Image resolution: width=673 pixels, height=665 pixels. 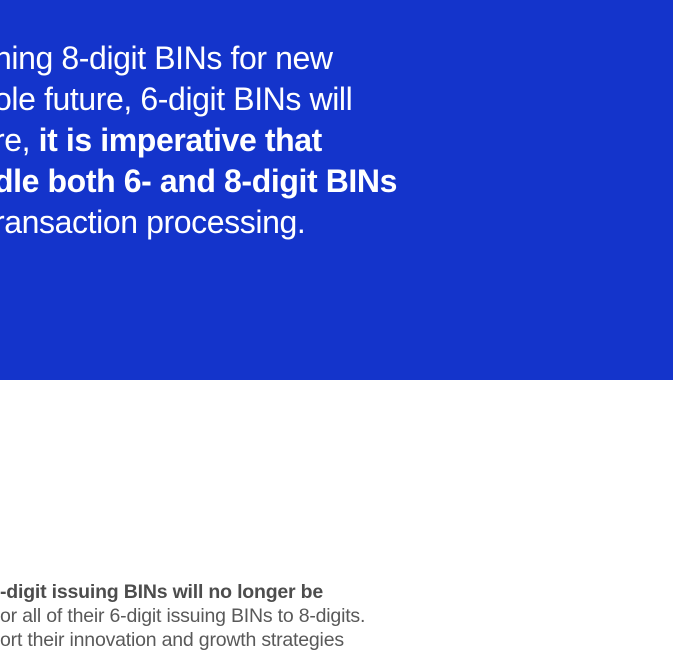 I want to click on callout-line-2: ole future, 6-digit BINs will, so click(x=176, y=99).